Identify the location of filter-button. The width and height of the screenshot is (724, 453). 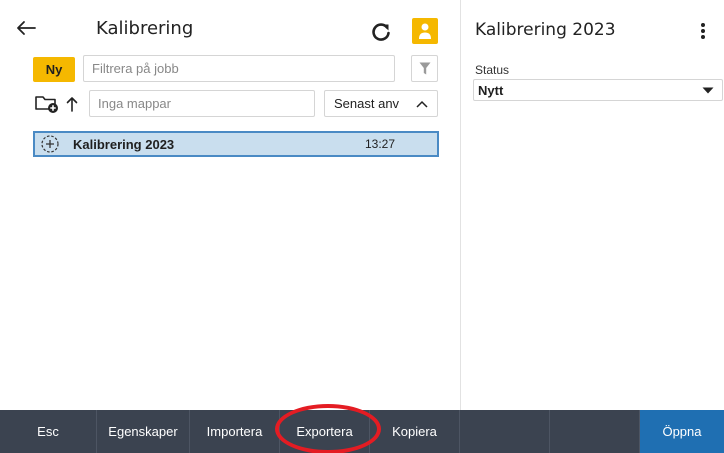
(424, 68).